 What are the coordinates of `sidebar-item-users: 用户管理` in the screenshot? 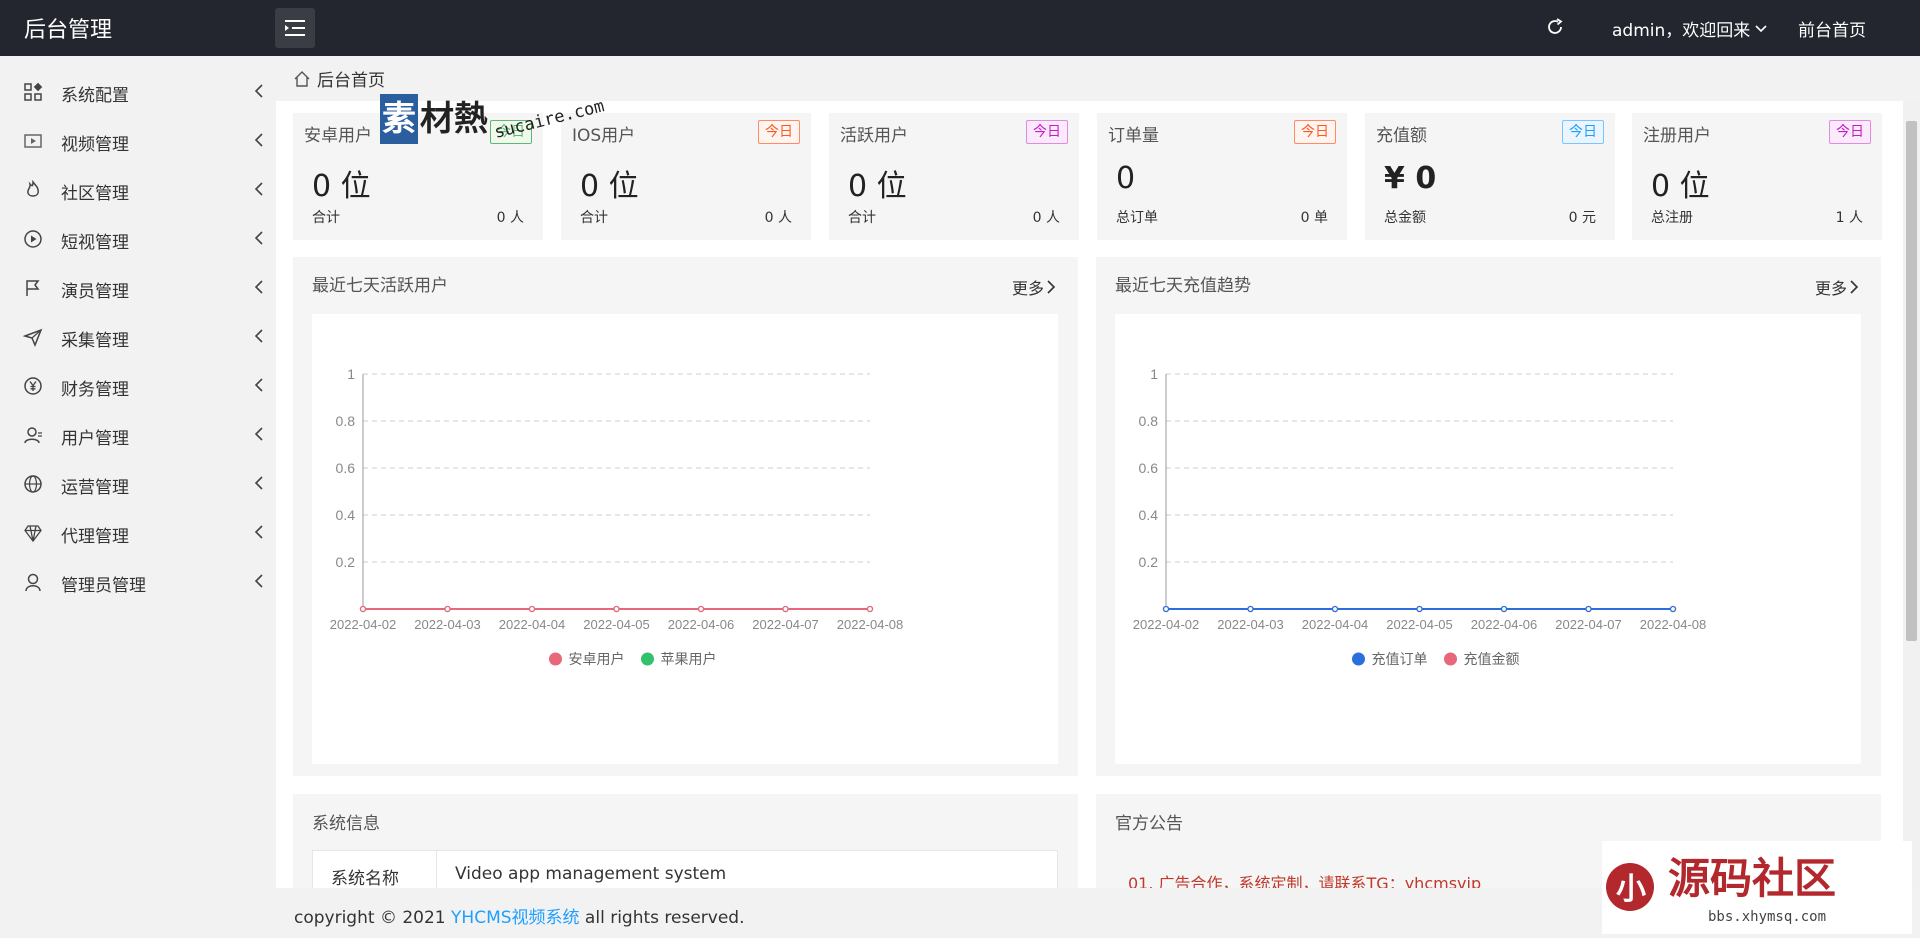 It's located at (137, 435).